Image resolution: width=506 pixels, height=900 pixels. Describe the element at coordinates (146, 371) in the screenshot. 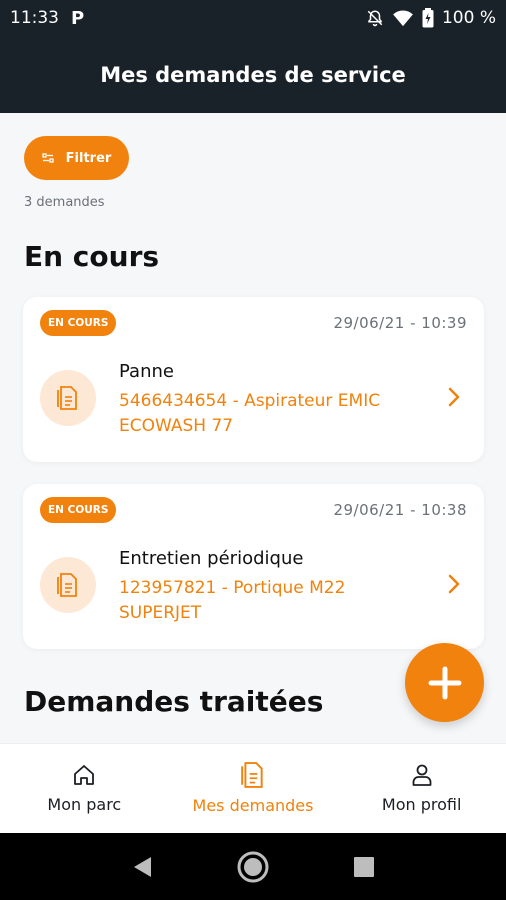

I see `request-title: Panne` at that location.